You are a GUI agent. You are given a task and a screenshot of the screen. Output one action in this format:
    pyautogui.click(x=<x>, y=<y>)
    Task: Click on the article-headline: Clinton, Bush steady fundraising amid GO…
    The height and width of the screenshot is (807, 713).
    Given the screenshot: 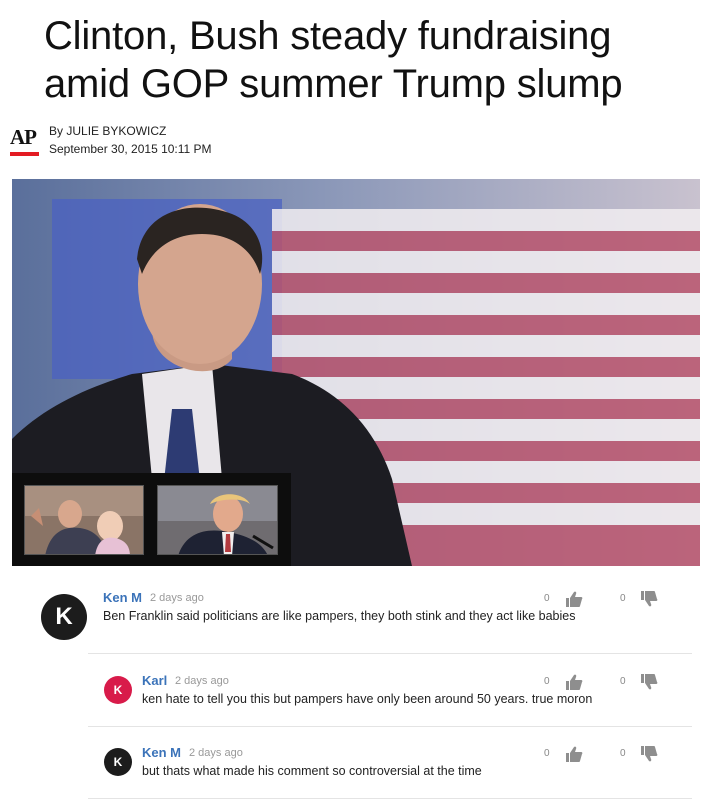 What is the action you would take?
    pyautogui.click(x=369, y=60)
    